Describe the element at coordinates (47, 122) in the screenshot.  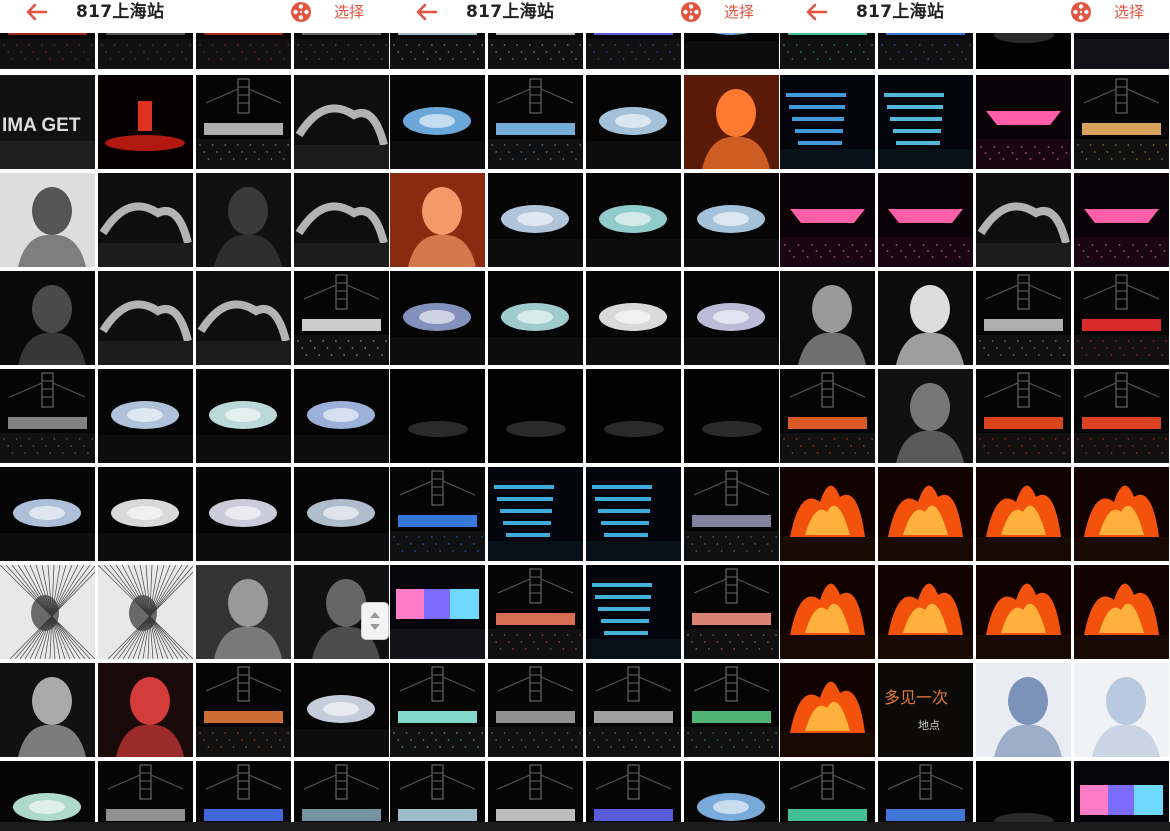
I see `photo-thumbnail: IMA GET` at that location.